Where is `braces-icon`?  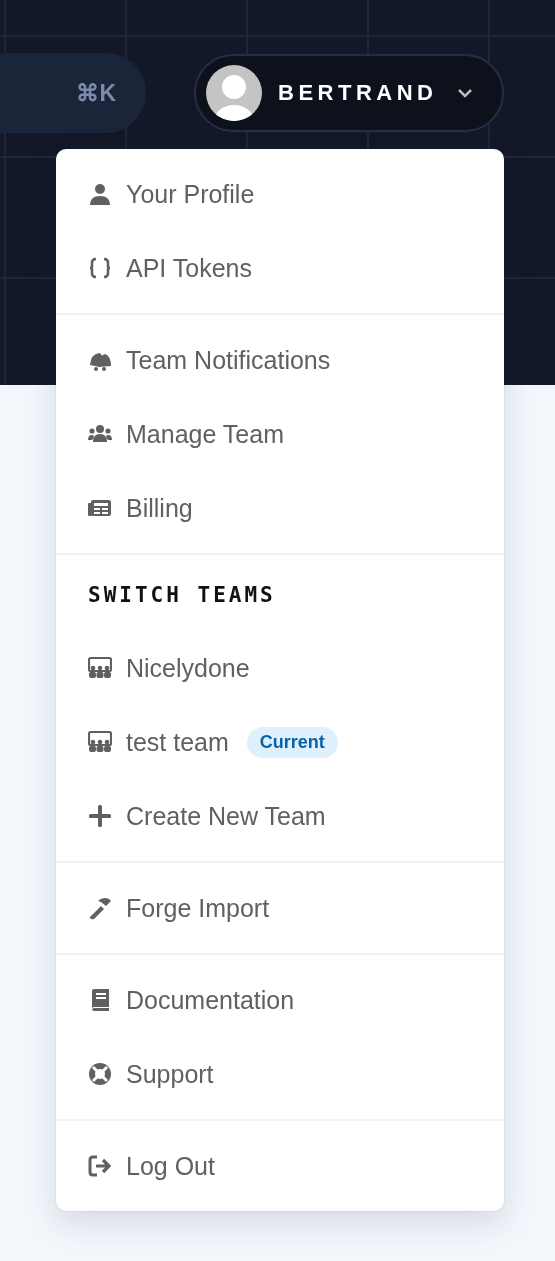
braces-icon is located at coordinates (100, 268).